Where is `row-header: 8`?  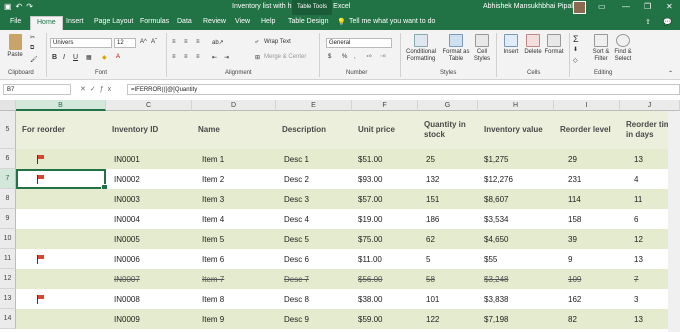
row-header: 8 is located at coordinates (8, 199).